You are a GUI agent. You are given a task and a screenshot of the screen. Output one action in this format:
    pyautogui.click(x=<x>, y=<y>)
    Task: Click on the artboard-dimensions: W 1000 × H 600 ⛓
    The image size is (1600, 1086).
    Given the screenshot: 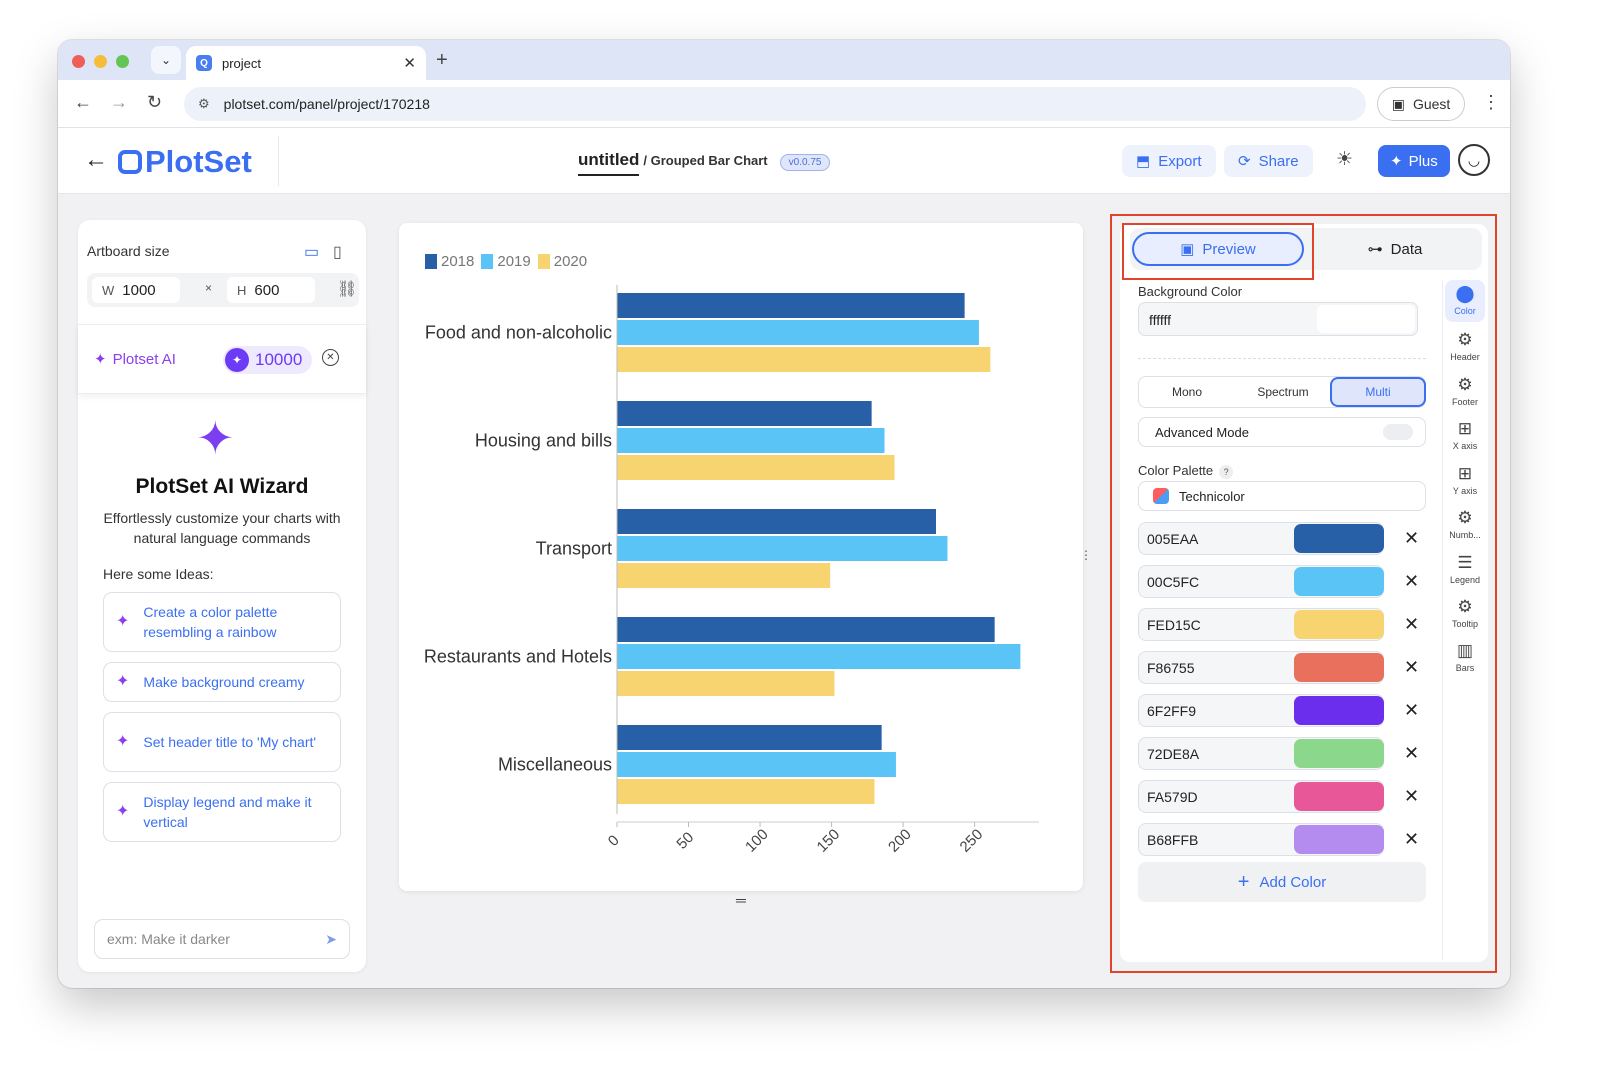 What is the action you would take?
    pyautogui.click(x=223, y=290)
    